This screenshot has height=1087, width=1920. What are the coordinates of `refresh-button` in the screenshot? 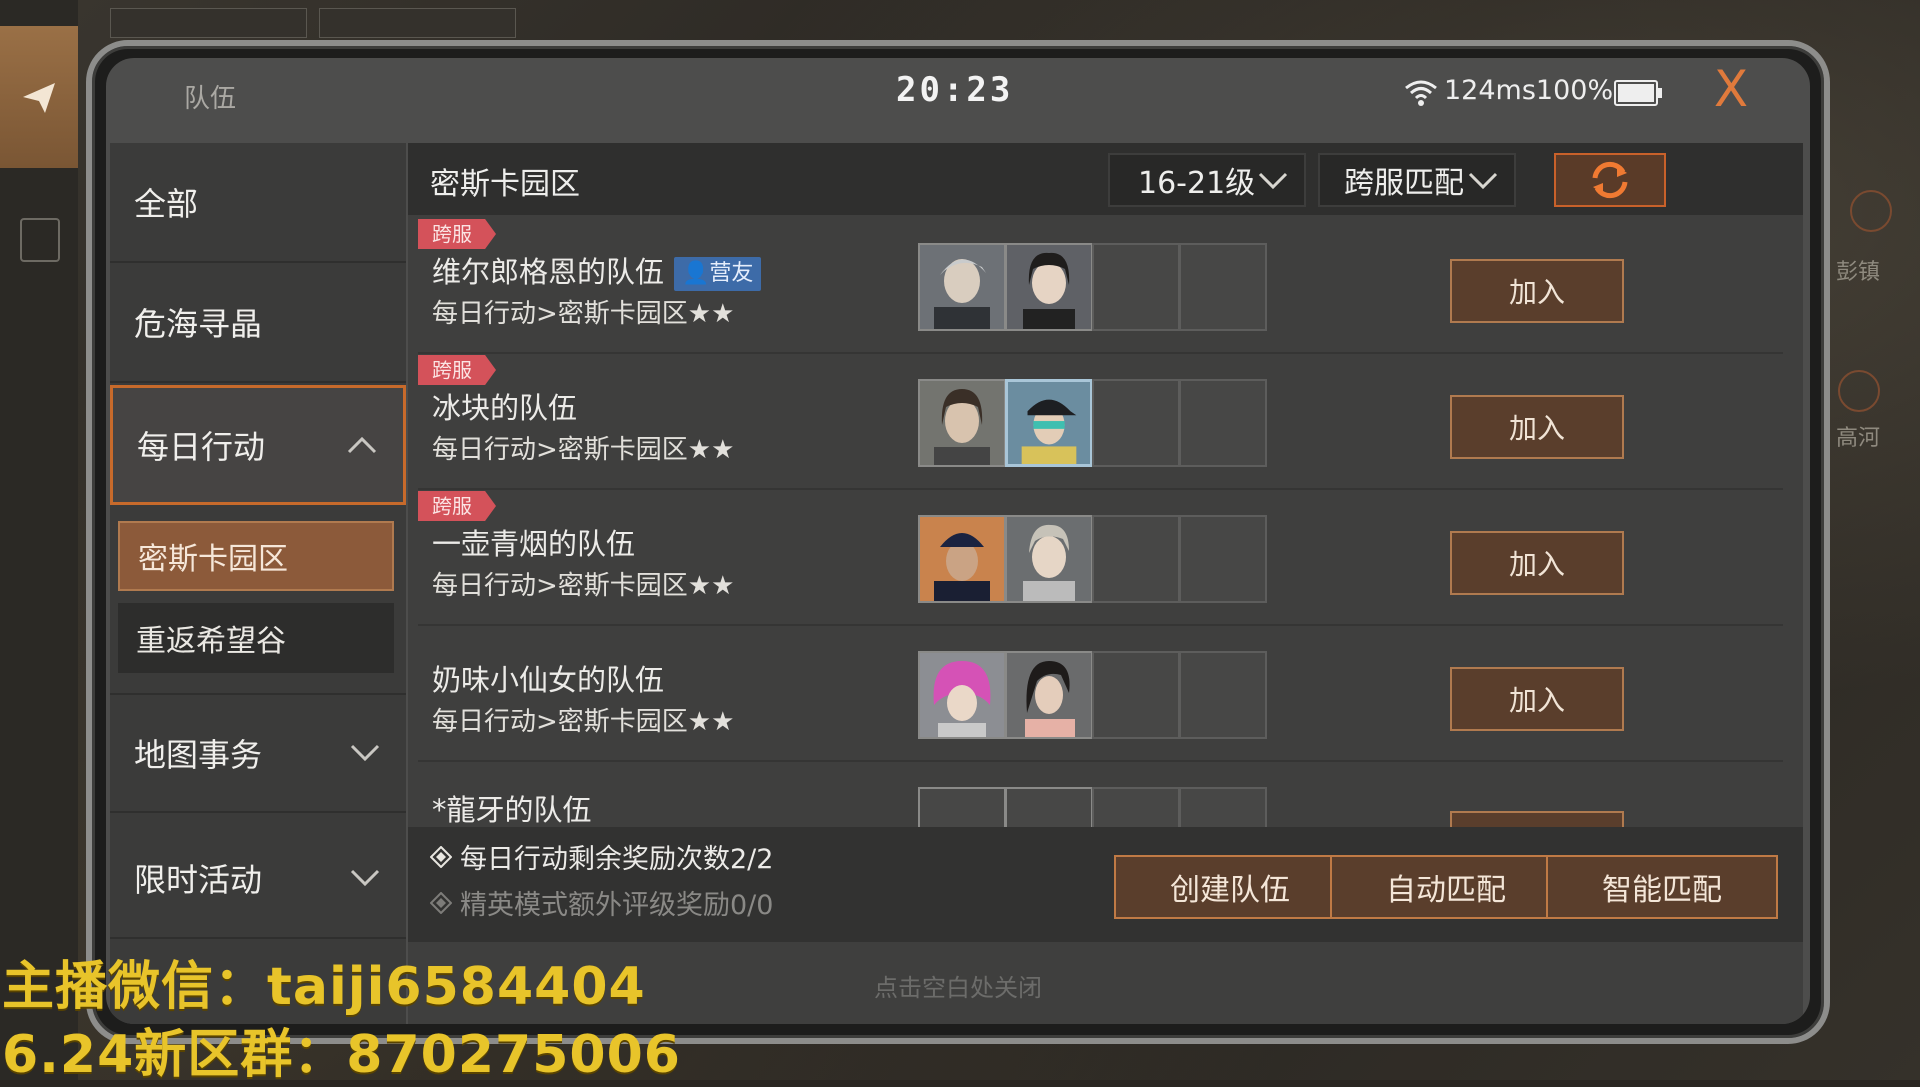 It's located at (1610, 180).